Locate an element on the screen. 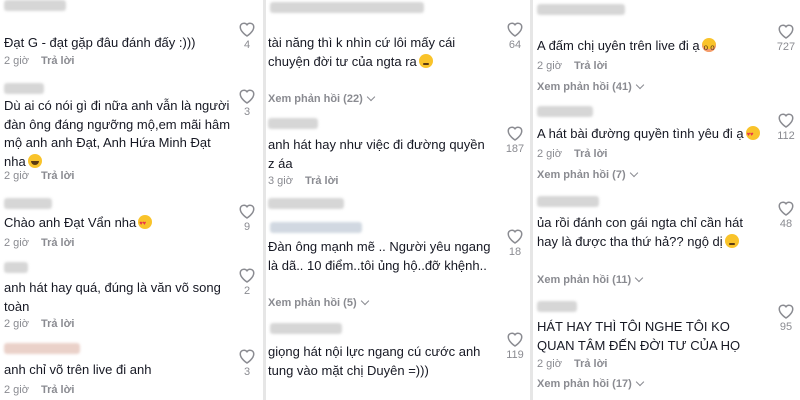  comment-meta: 3 giờ Trả lời is located at coordinates (303, 181).